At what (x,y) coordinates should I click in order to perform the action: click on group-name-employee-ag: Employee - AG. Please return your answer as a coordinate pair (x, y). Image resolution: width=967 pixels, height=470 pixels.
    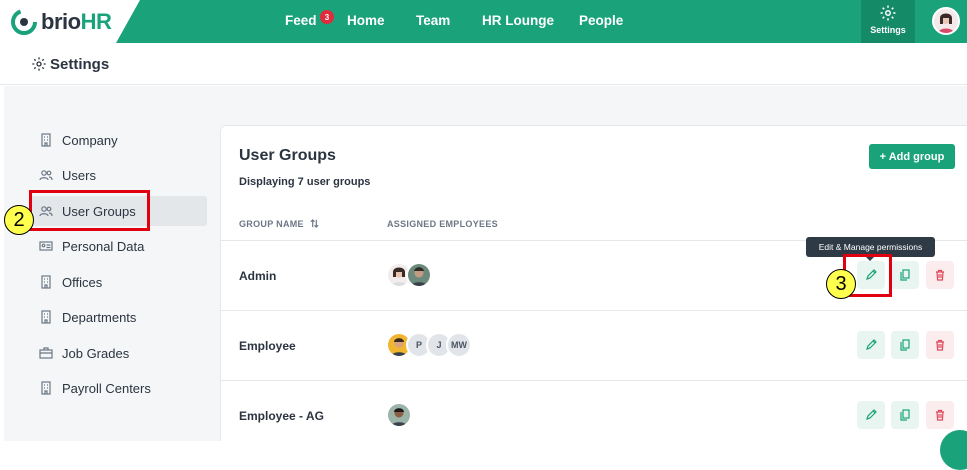
    Looking at the image, I should click on (281, 416).